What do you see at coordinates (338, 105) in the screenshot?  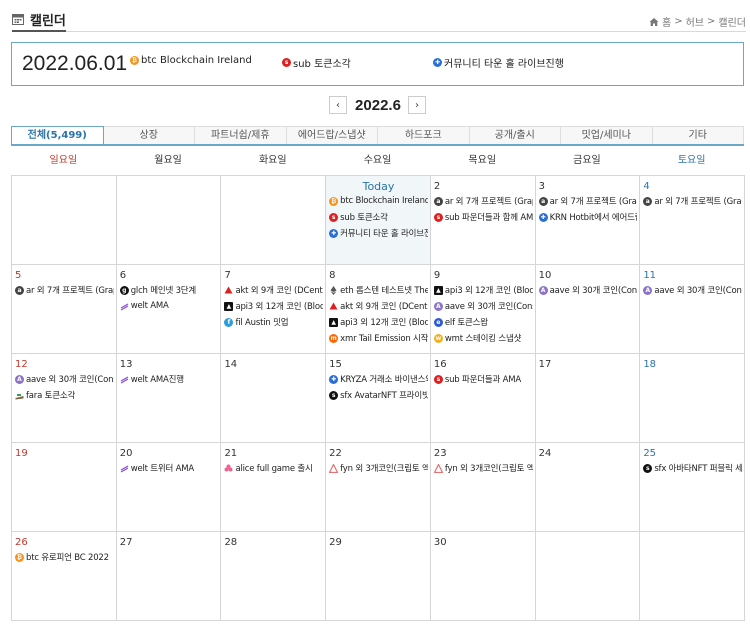 I see `prev-month-button: ‹` at bounding box center [338, 105].